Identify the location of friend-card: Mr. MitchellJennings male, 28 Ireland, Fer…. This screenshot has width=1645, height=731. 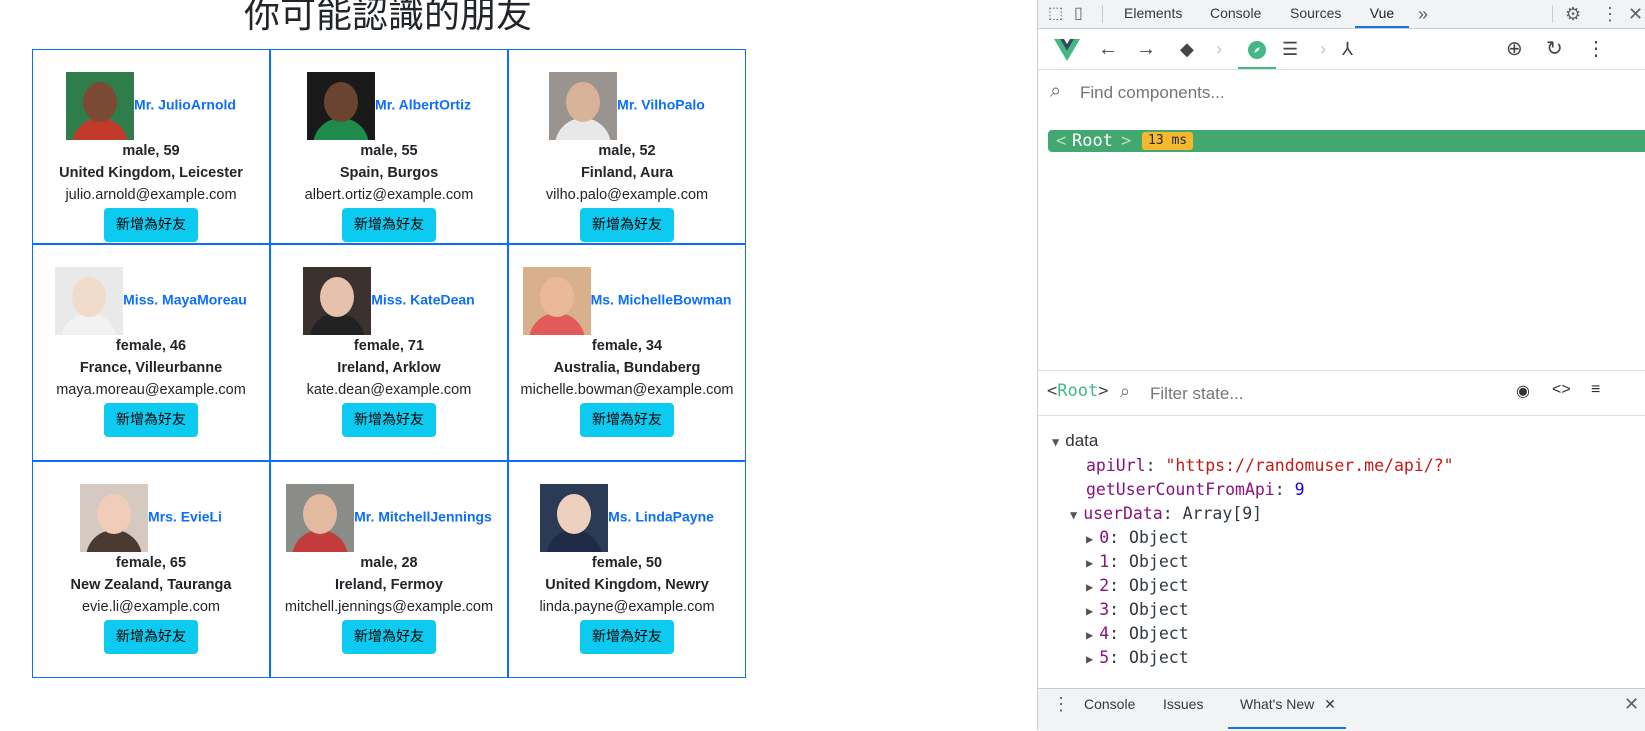
(389, 569).